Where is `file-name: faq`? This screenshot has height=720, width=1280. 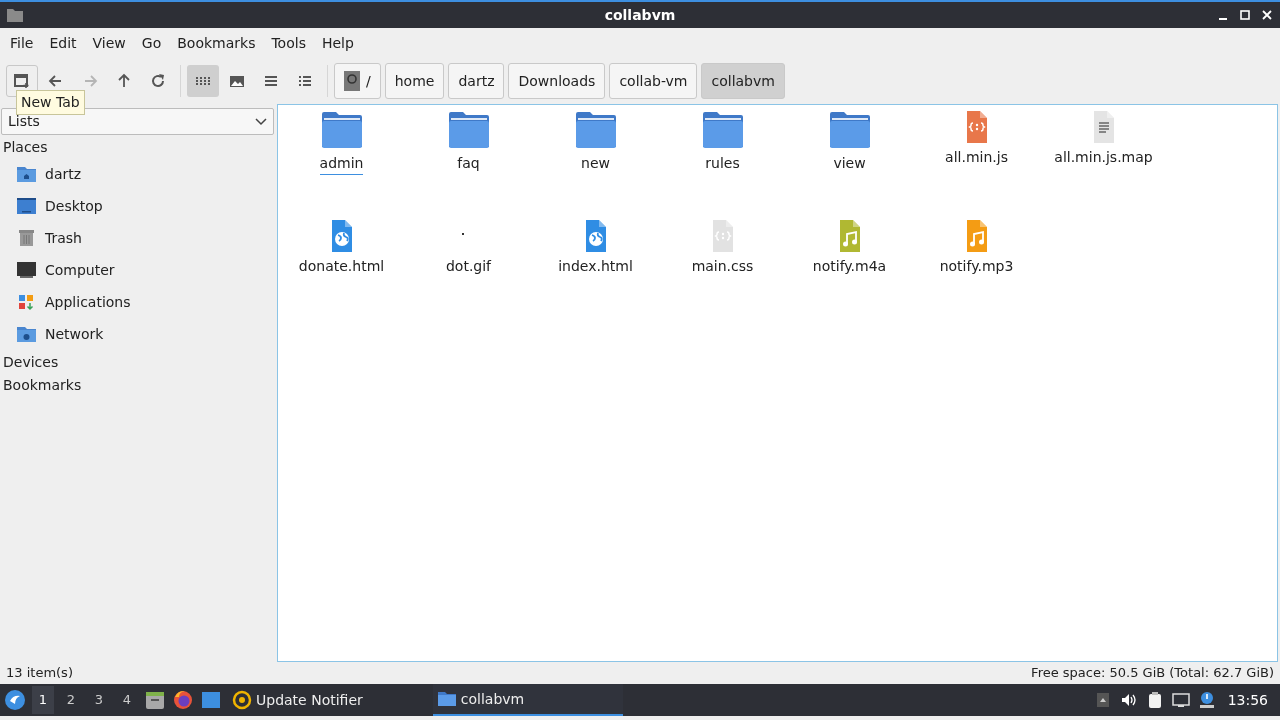
file-name: faq is located at coordinates (468, 163).